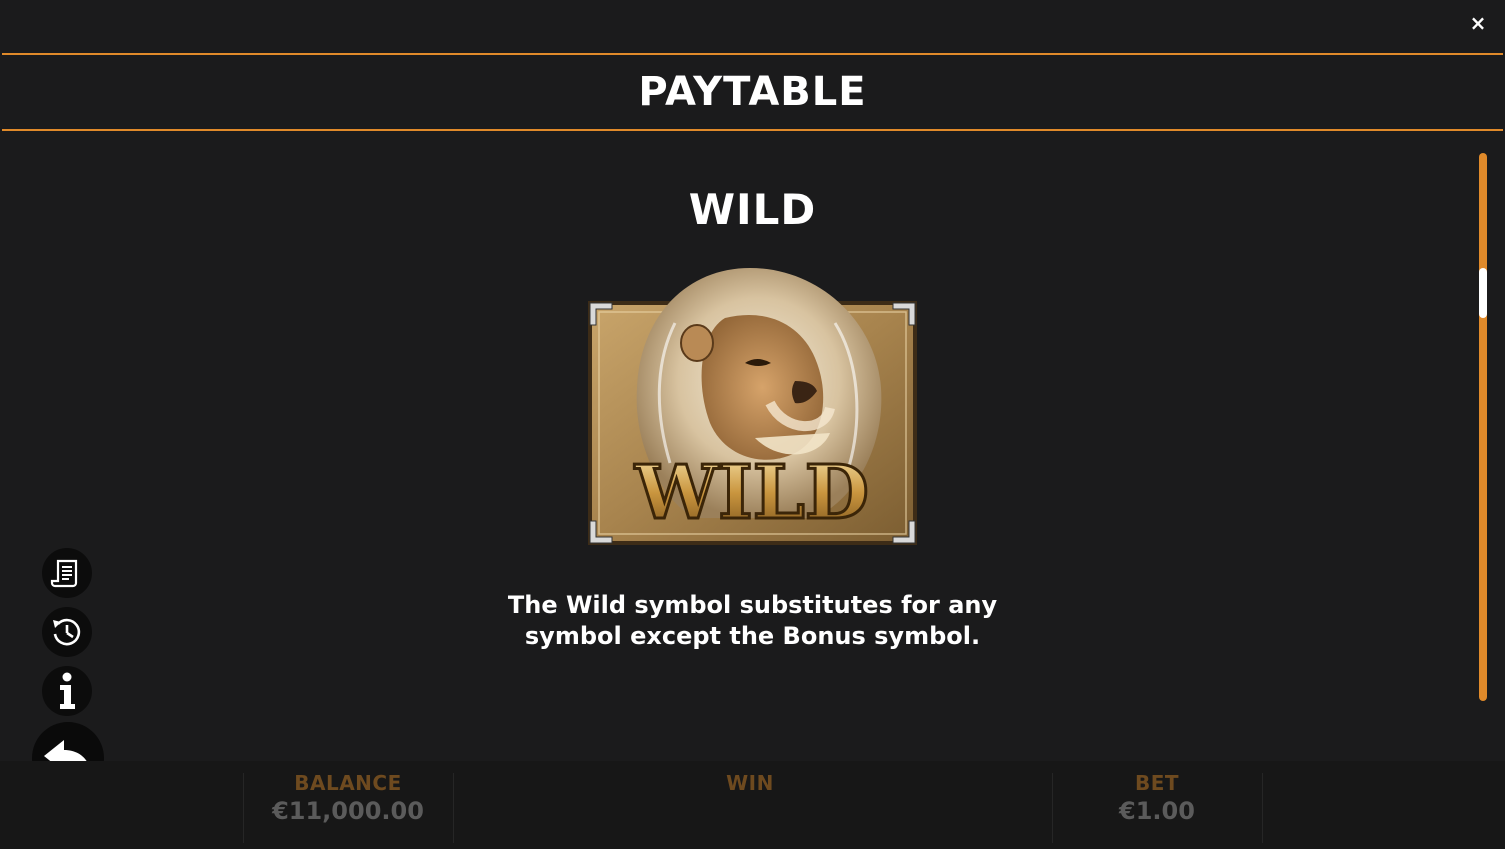 This screenshot has width=1505, height=849. I want to click on info-icon, so click(67, 690).